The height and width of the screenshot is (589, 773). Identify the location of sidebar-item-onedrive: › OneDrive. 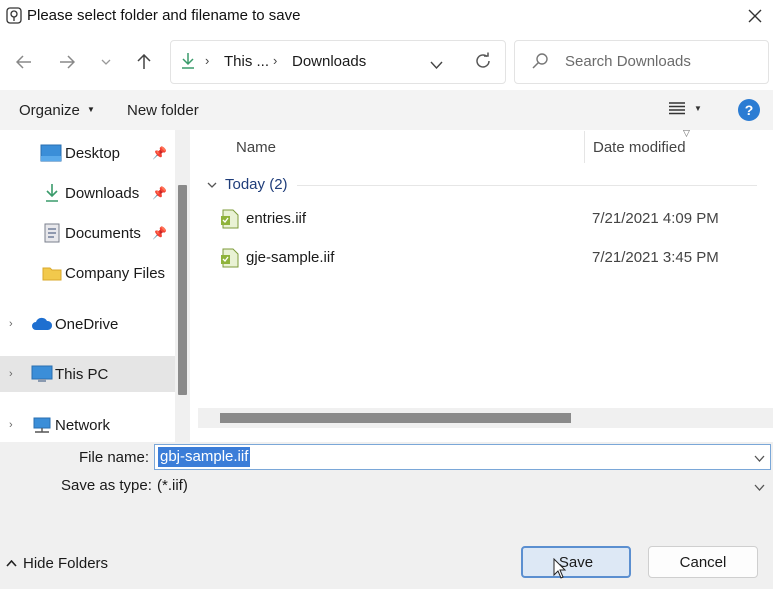
(87, 324).